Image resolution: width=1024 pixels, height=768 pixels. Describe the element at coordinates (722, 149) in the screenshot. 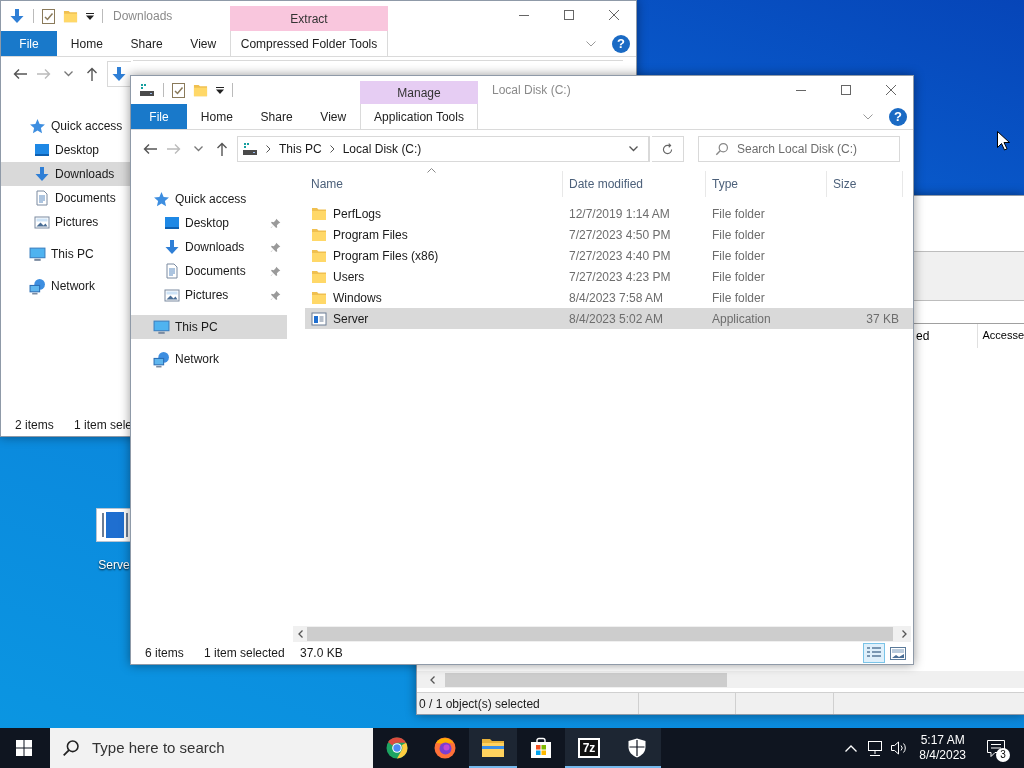

I see `search-icon` at that location.